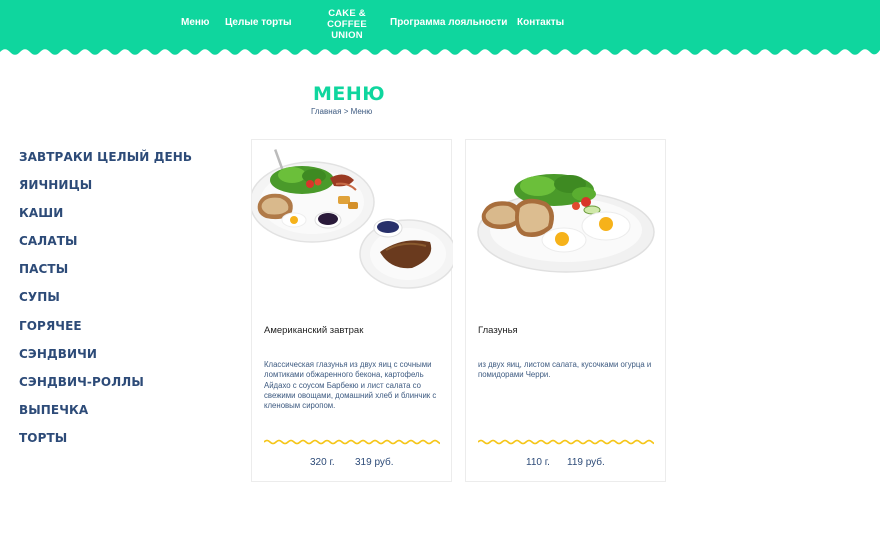 This screenshot has width=880, height=538. Describe the element at coordinates (105, 157) in the screenshot. I see `sidebar-item-breakfast: Завтраки целый день` at that location.